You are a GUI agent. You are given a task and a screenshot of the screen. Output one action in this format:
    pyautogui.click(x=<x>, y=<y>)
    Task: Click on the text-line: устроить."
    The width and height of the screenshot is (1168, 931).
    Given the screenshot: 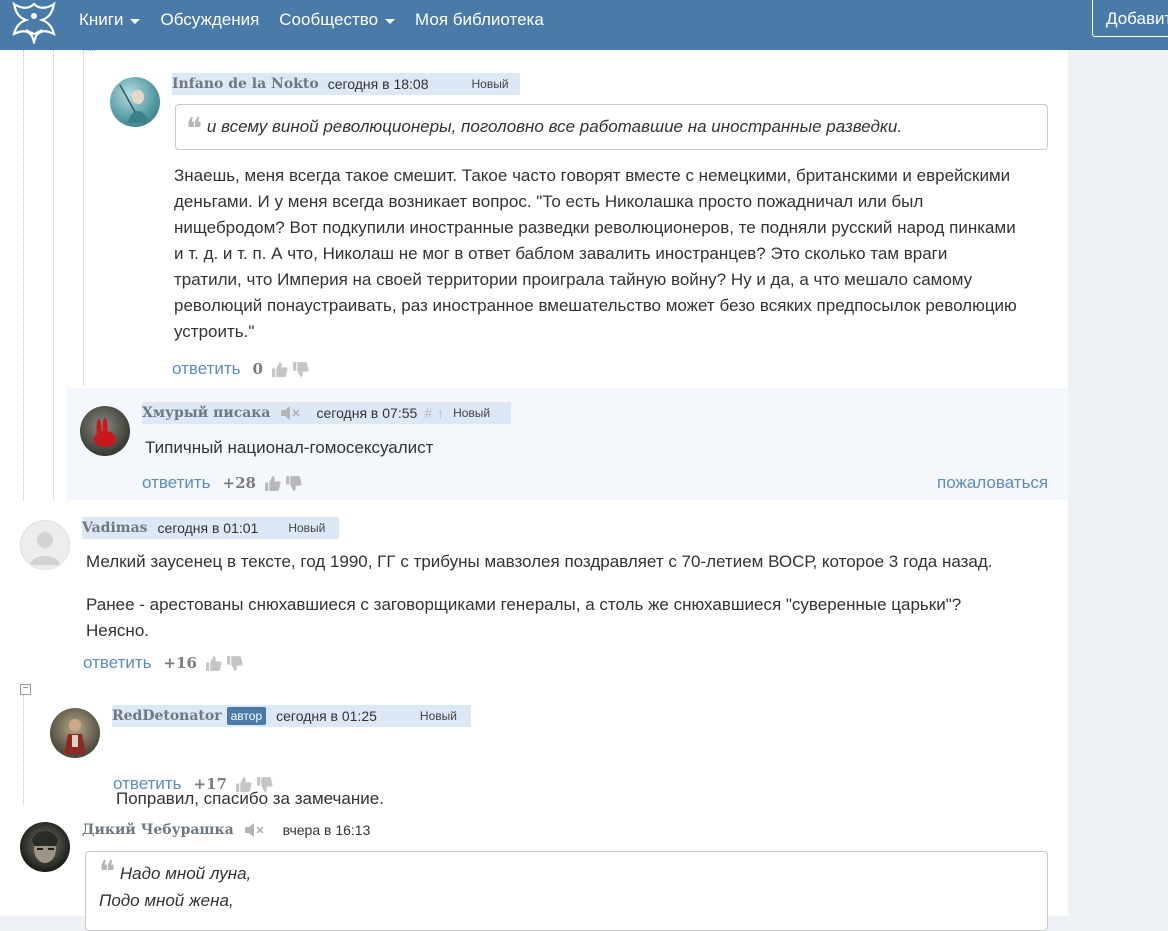 What is the action you would take?
    pyautogui.click(x=214, y=331)
    